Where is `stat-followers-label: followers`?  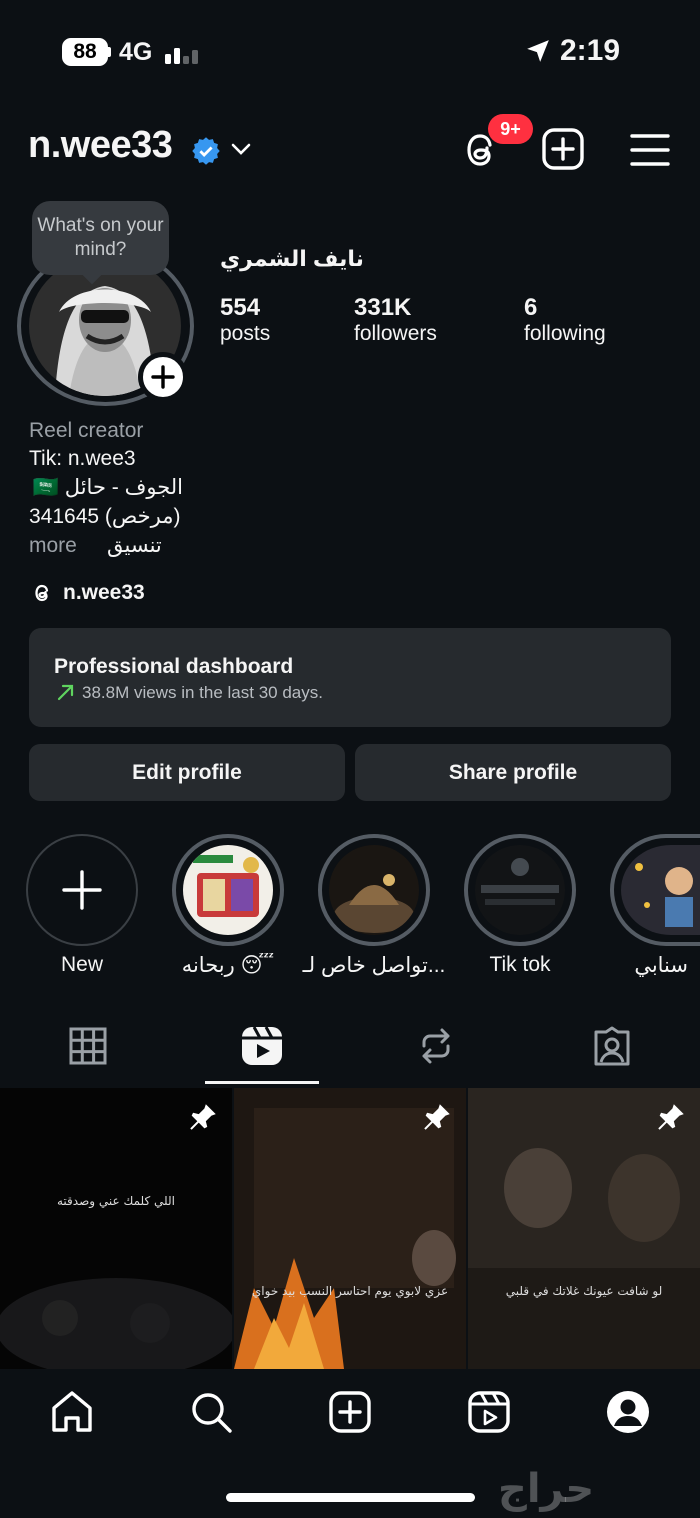
stat-followers-label: followers is located at coordinates (395, 333).